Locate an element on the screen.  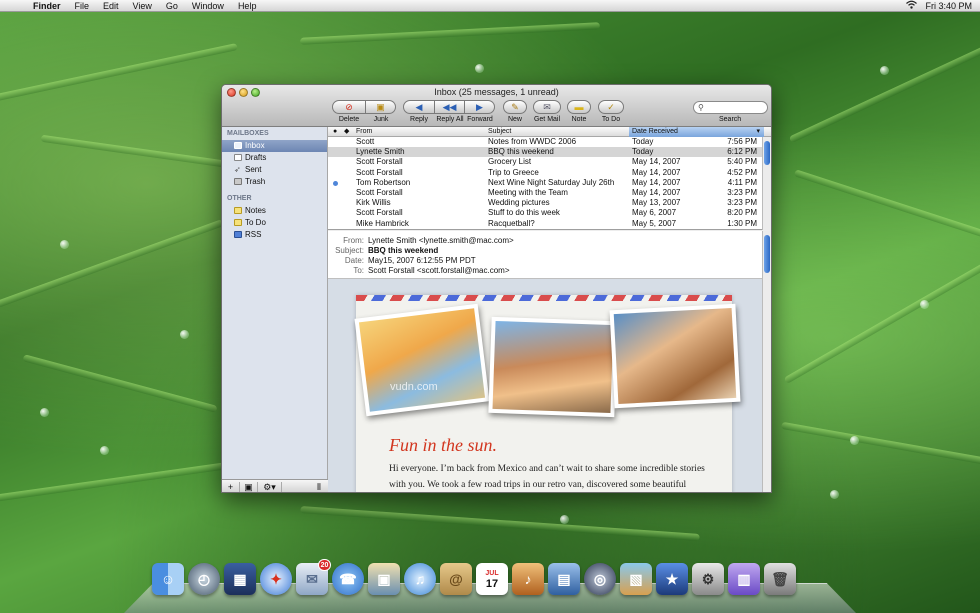
get-mail-icon: ✉ is located at coordinates (547, 107).